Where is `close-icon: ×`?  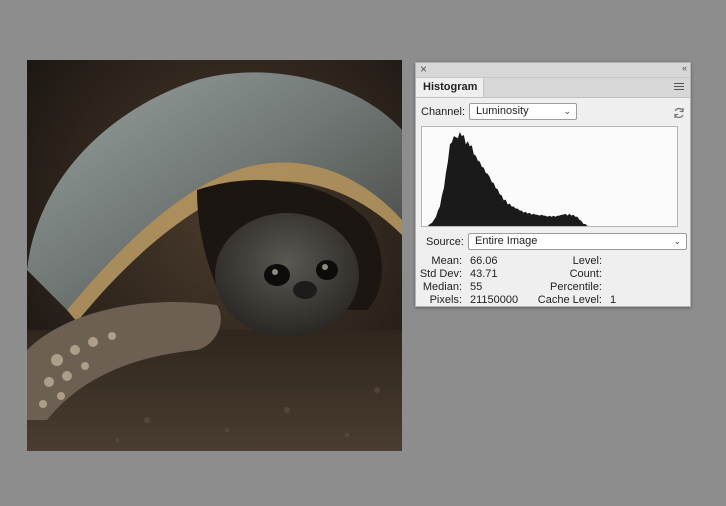 close-icon: × is located at coordinates (423, 69).